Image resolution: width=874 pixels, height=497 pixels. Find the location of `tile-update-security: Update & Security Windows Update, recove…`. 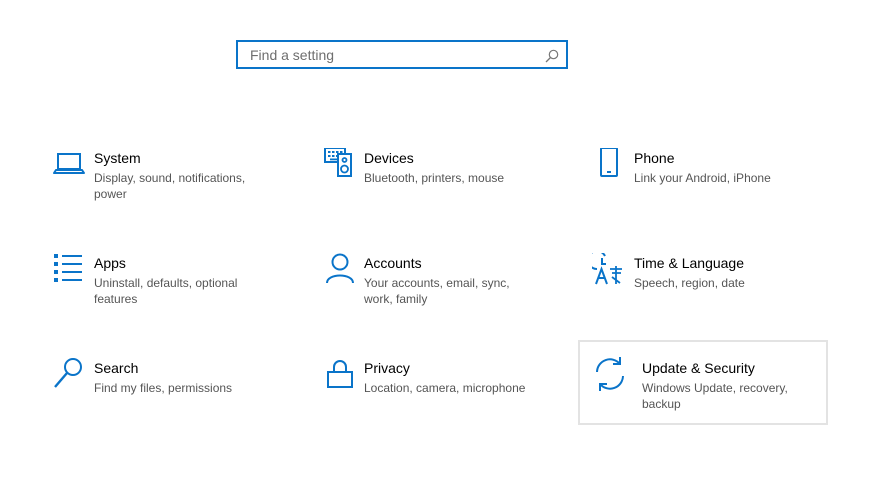

tile-update-security: Update & Security Windows Update, recove… is located at coordinates (703, 382).